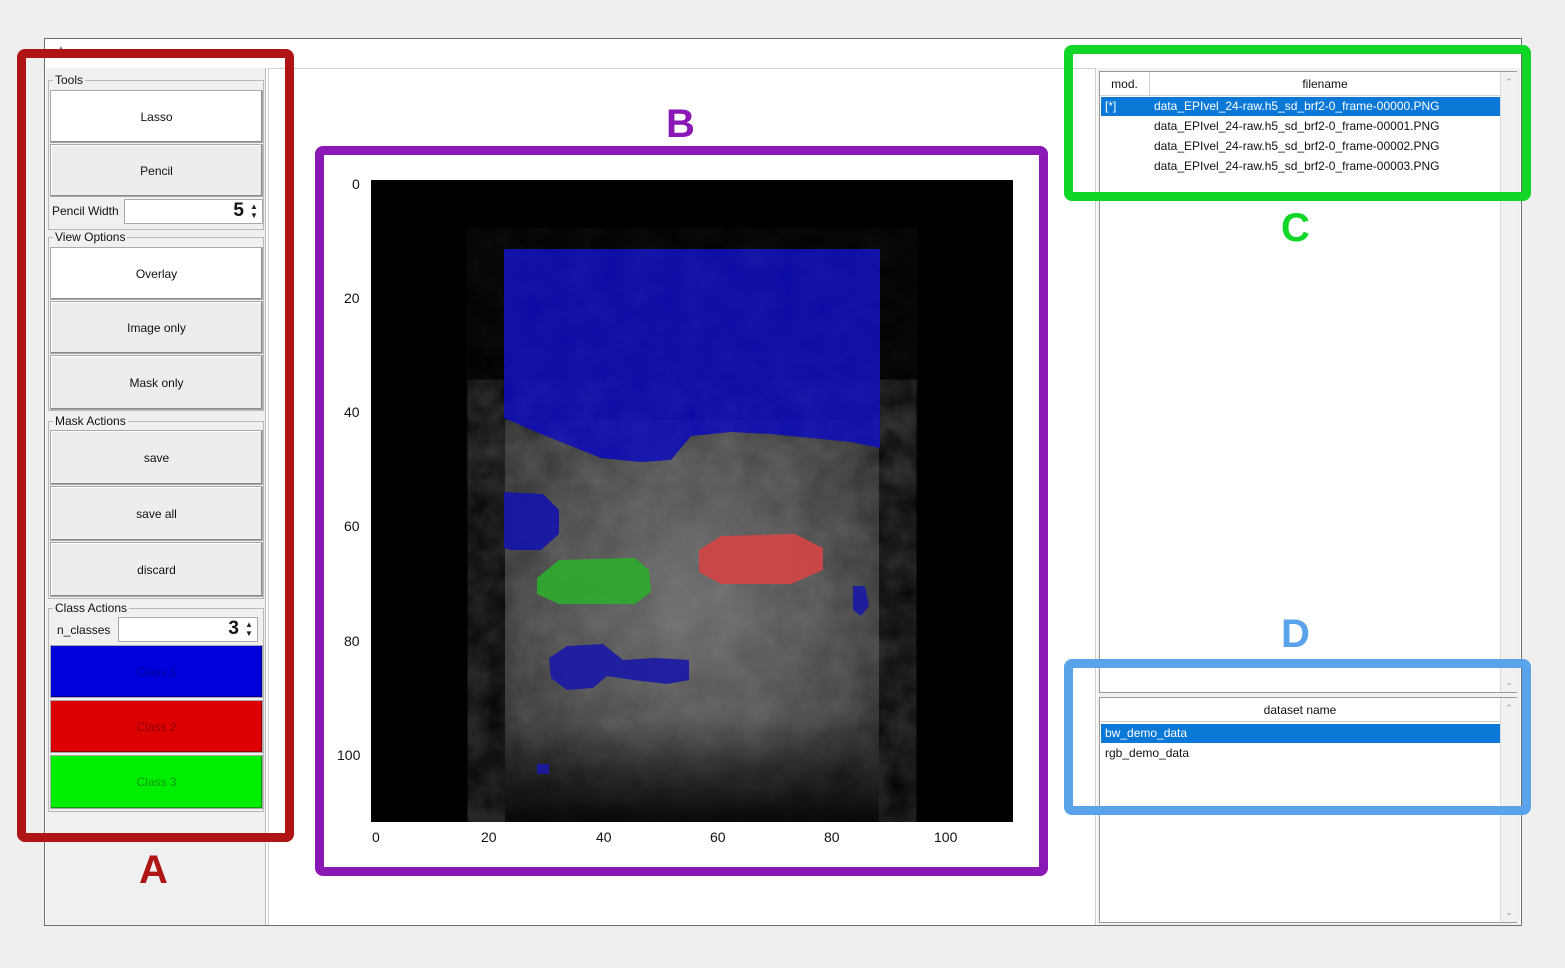 Image resolution: width=1565 pixels, height=968 pixels. What do you see at coordinates (155, 445) in the screenshot?
I see `annotation-box-a` at bounding box center [155, 445].